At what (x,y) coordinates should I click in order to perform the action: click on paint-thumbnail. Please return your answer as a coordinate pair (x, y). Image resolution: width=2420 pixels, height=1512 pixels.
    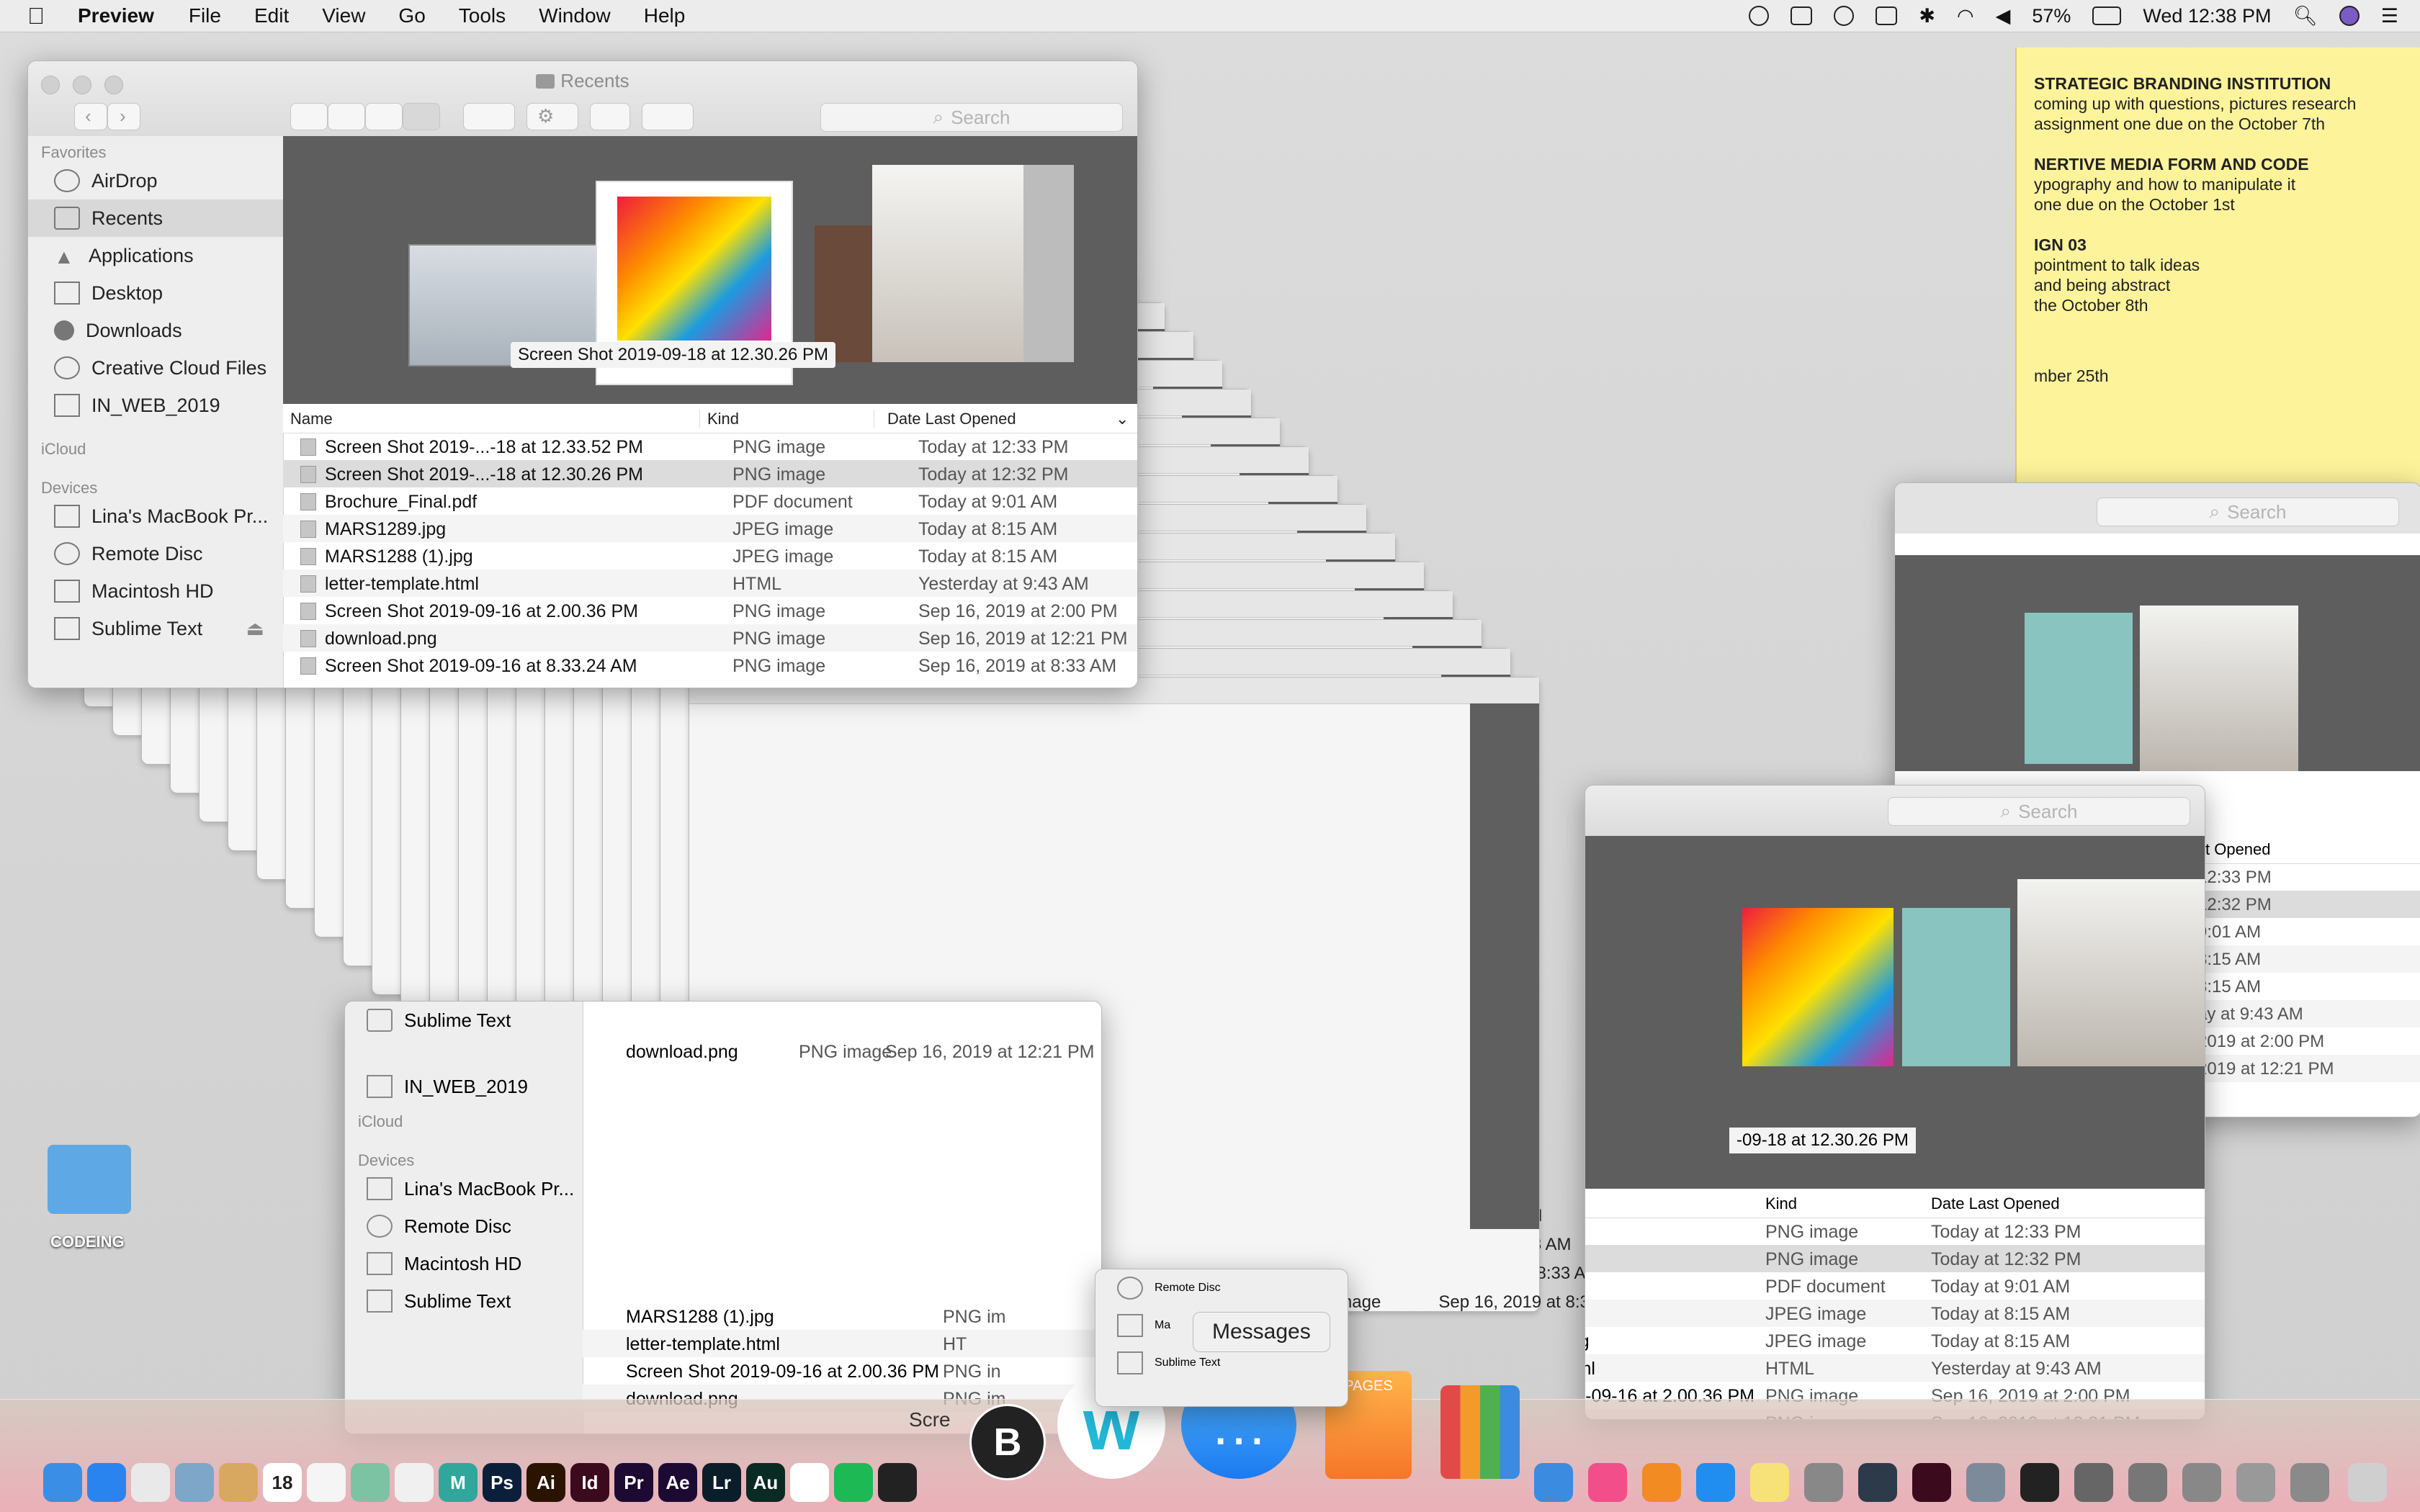
    Looking at the image, I should click on (1818, 987).